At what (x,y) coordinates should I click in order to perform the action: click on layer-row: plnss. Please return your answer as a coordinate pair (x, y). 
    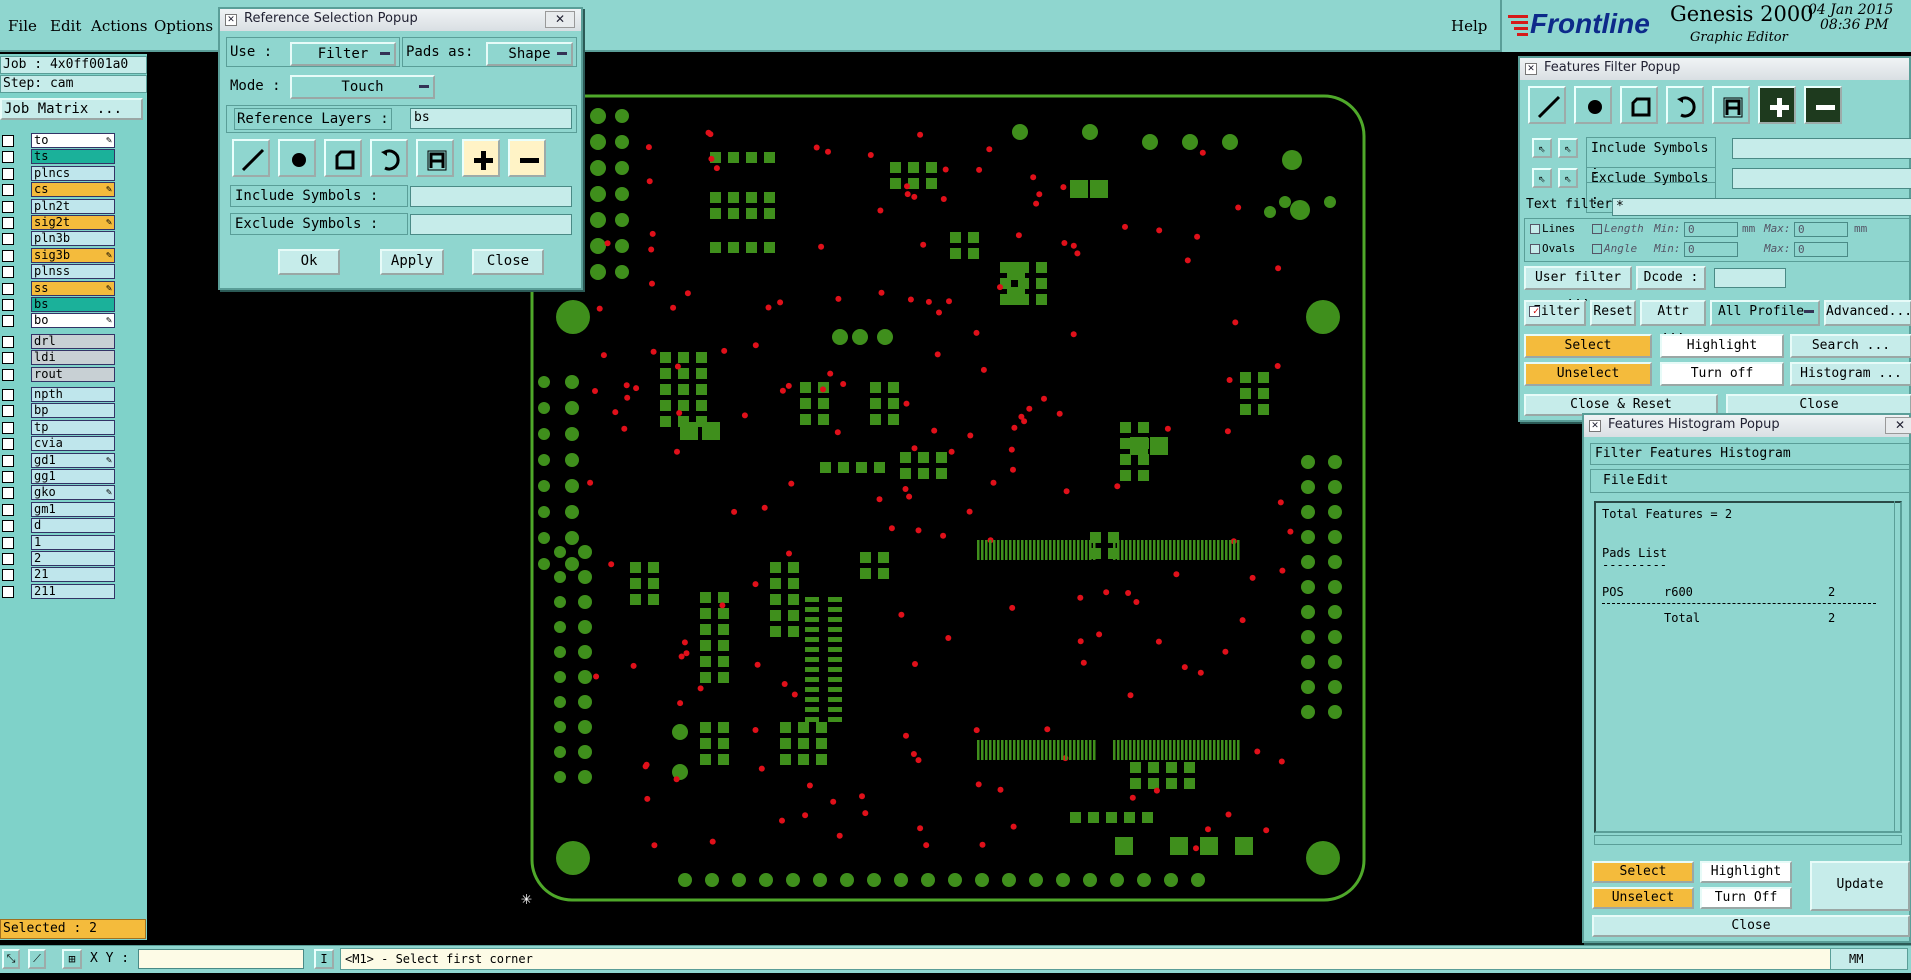
    Looking at the image, I should click on (59, 272).